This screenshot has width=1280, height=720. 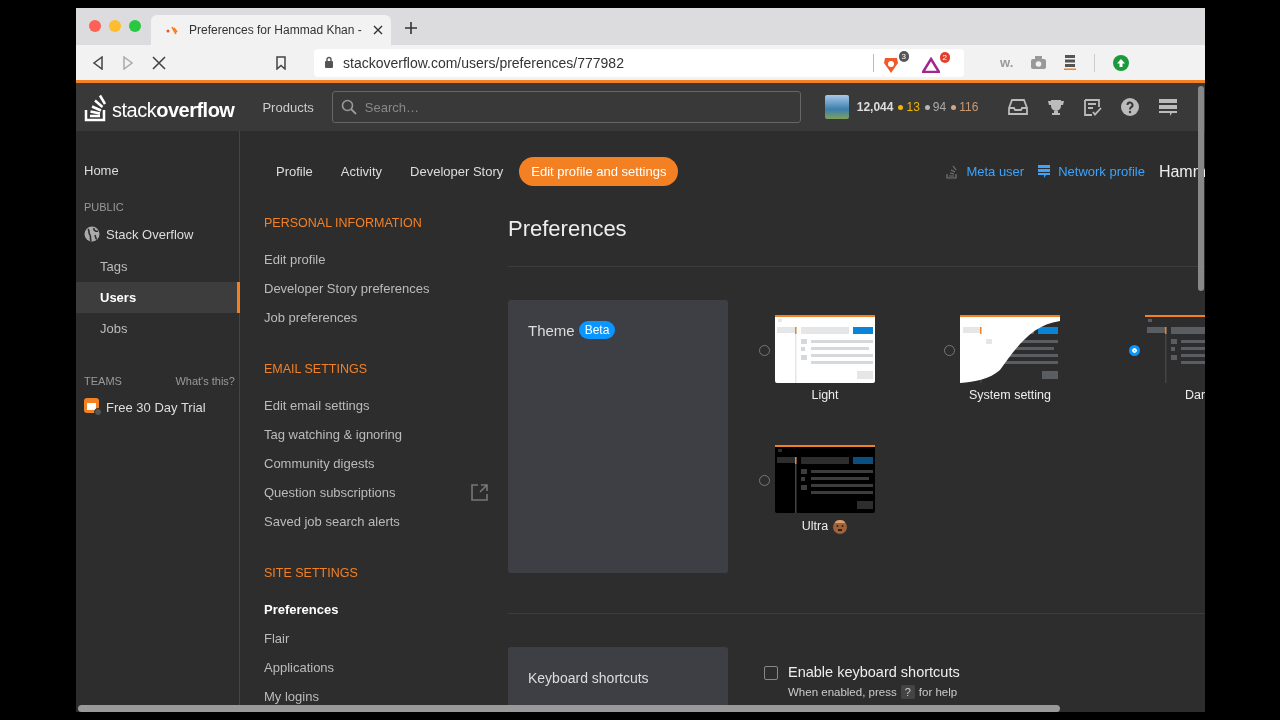 I want to click on browser-tab: Preferences for Hammad Khan -, so click(x=271, y=30).